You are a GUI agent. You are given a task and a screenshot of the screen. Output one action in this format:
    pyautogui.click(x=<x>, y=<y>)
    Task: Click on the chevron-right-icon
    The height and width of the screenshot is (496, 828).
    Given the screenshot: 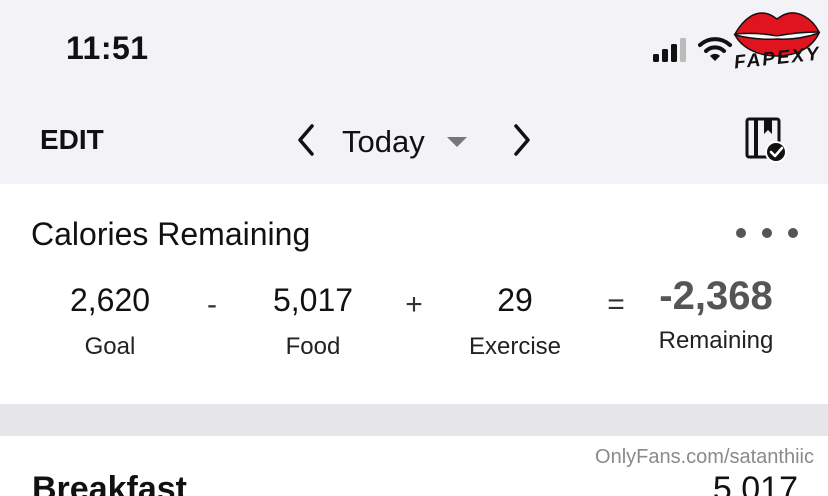 What is the action you would take?
    pyautogui.click(x=521, y=140)
    